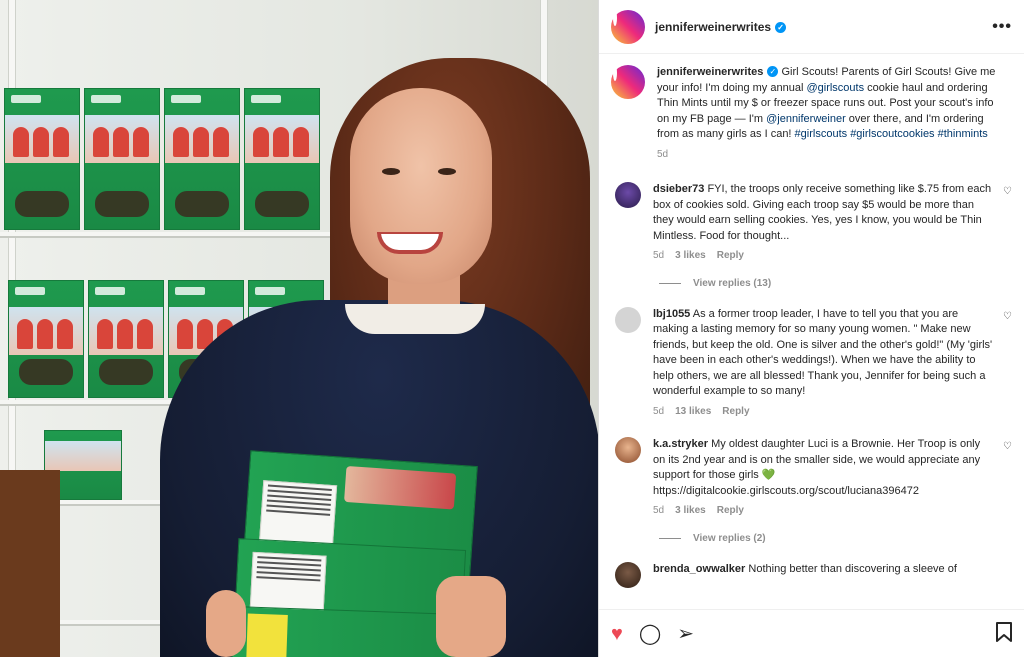  I want to click on action-bar: ♥ ◯ ➢, so click(811, 633).